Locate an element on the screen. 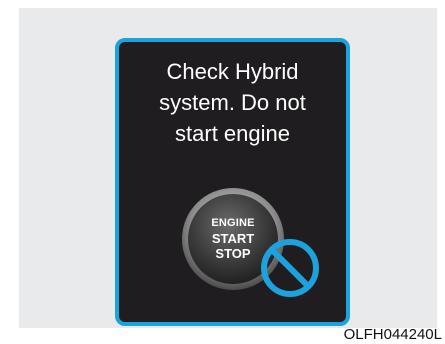  prohibited-overlay is located at coordinates (290, 268).